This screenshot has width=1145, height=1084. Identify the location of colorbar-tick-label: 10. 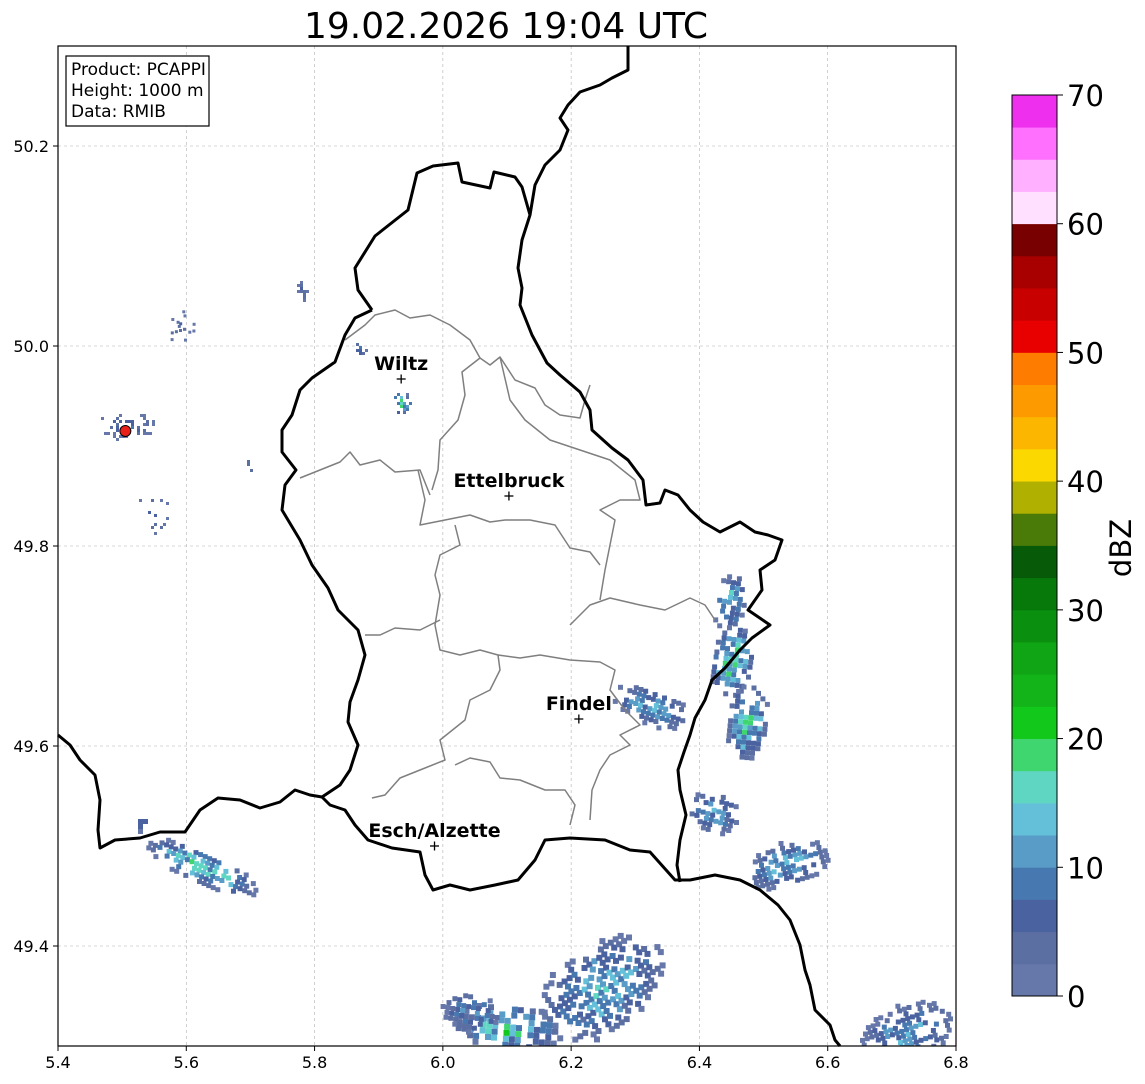
(1085, 868).